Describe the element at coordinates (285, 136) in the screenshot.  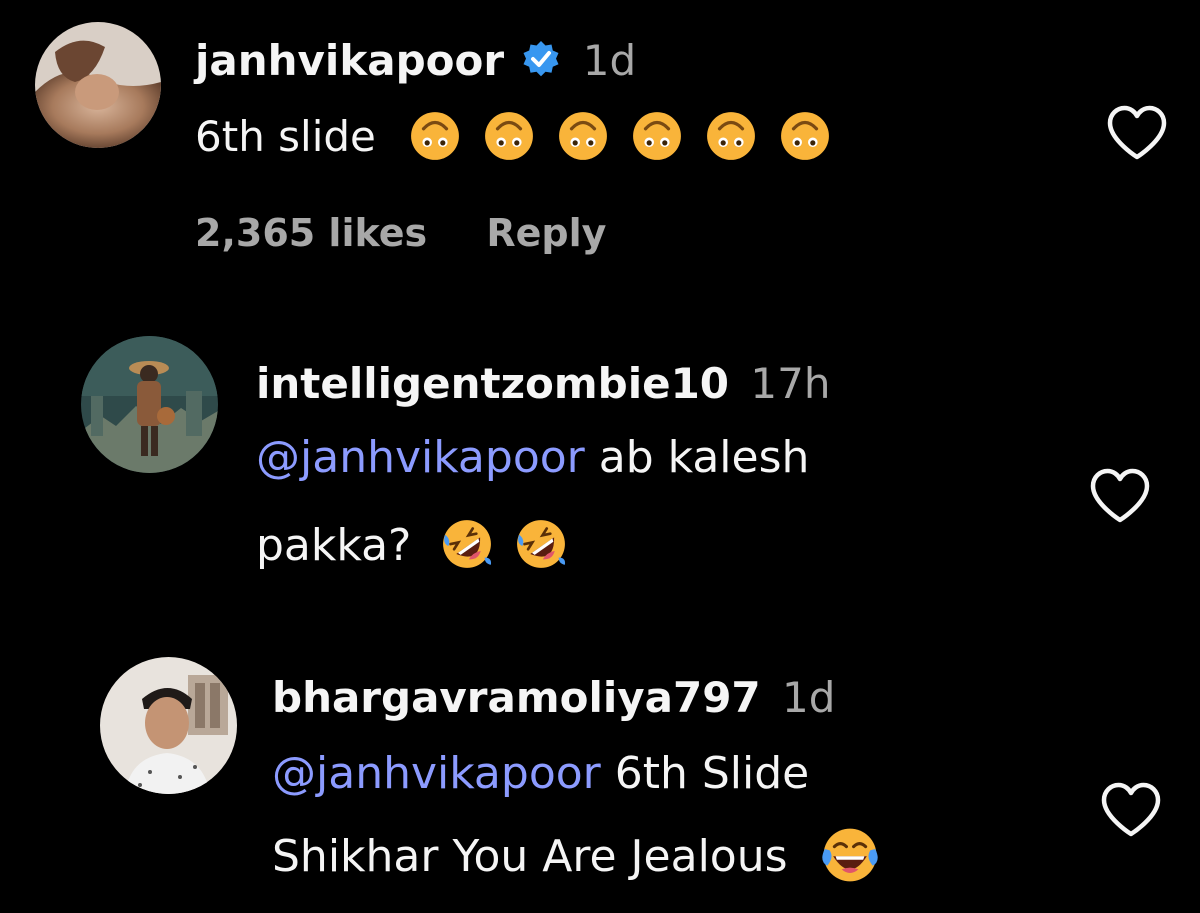
I see `comment-text: 6th slide` at that location.